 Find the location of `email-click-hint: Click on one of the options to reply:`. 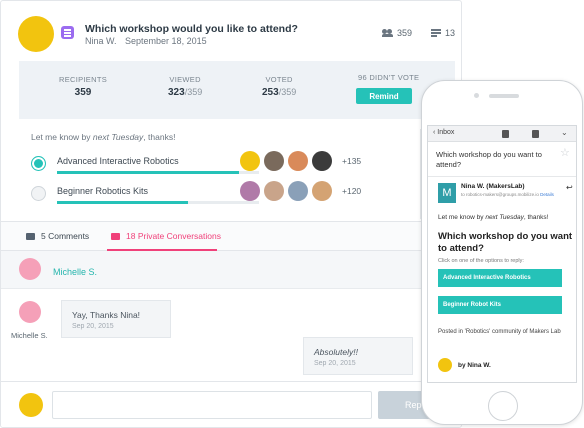

email-click-hint: Click on one of the options to reply: is located at coordinates (481, 261).